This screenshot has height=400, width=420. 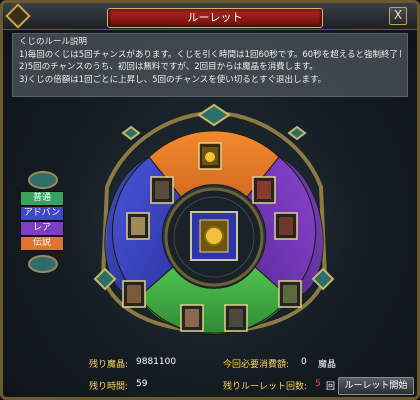 I want to click on slot-bottom-left, so click(x=192, y=318).